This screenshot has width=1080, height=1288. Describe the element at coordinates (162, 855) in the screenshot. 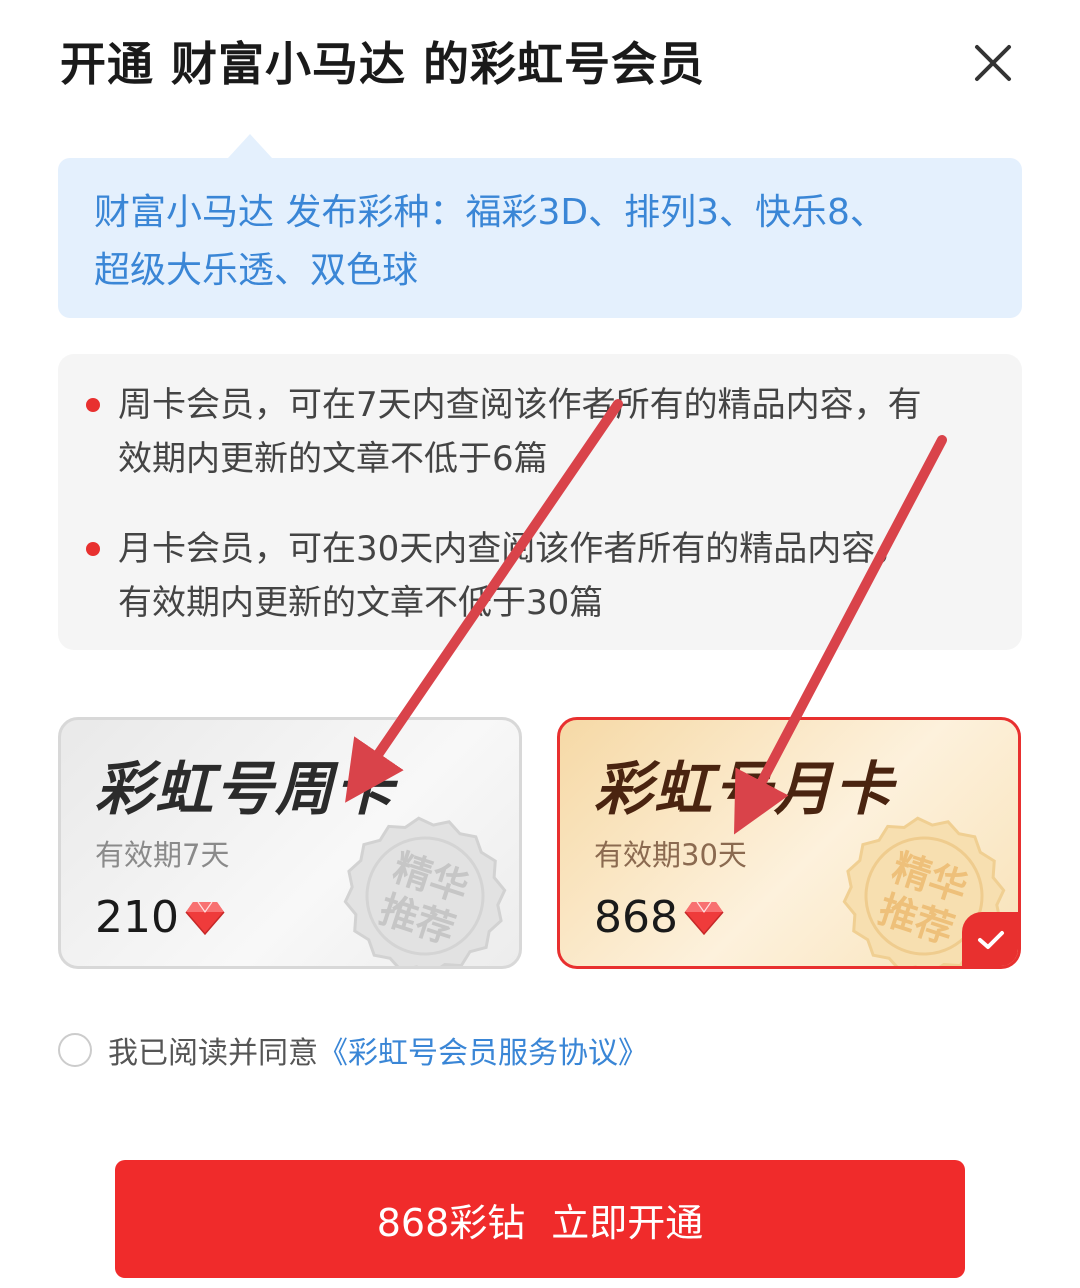

I see `plan-validity: 有效期7天` at that location.